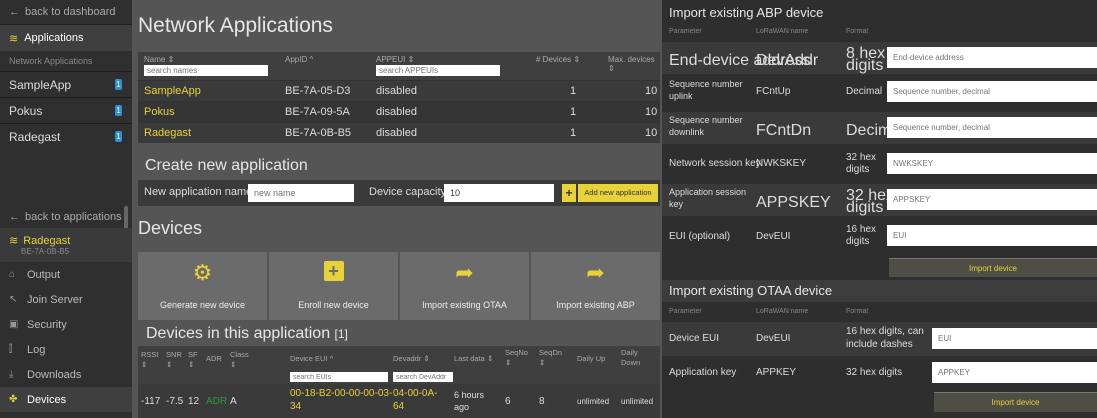  Describe the element at coordinates (66, 12) in the screenshot. I see `back-to-dashboard-link: ← back to dashboard` at that location.